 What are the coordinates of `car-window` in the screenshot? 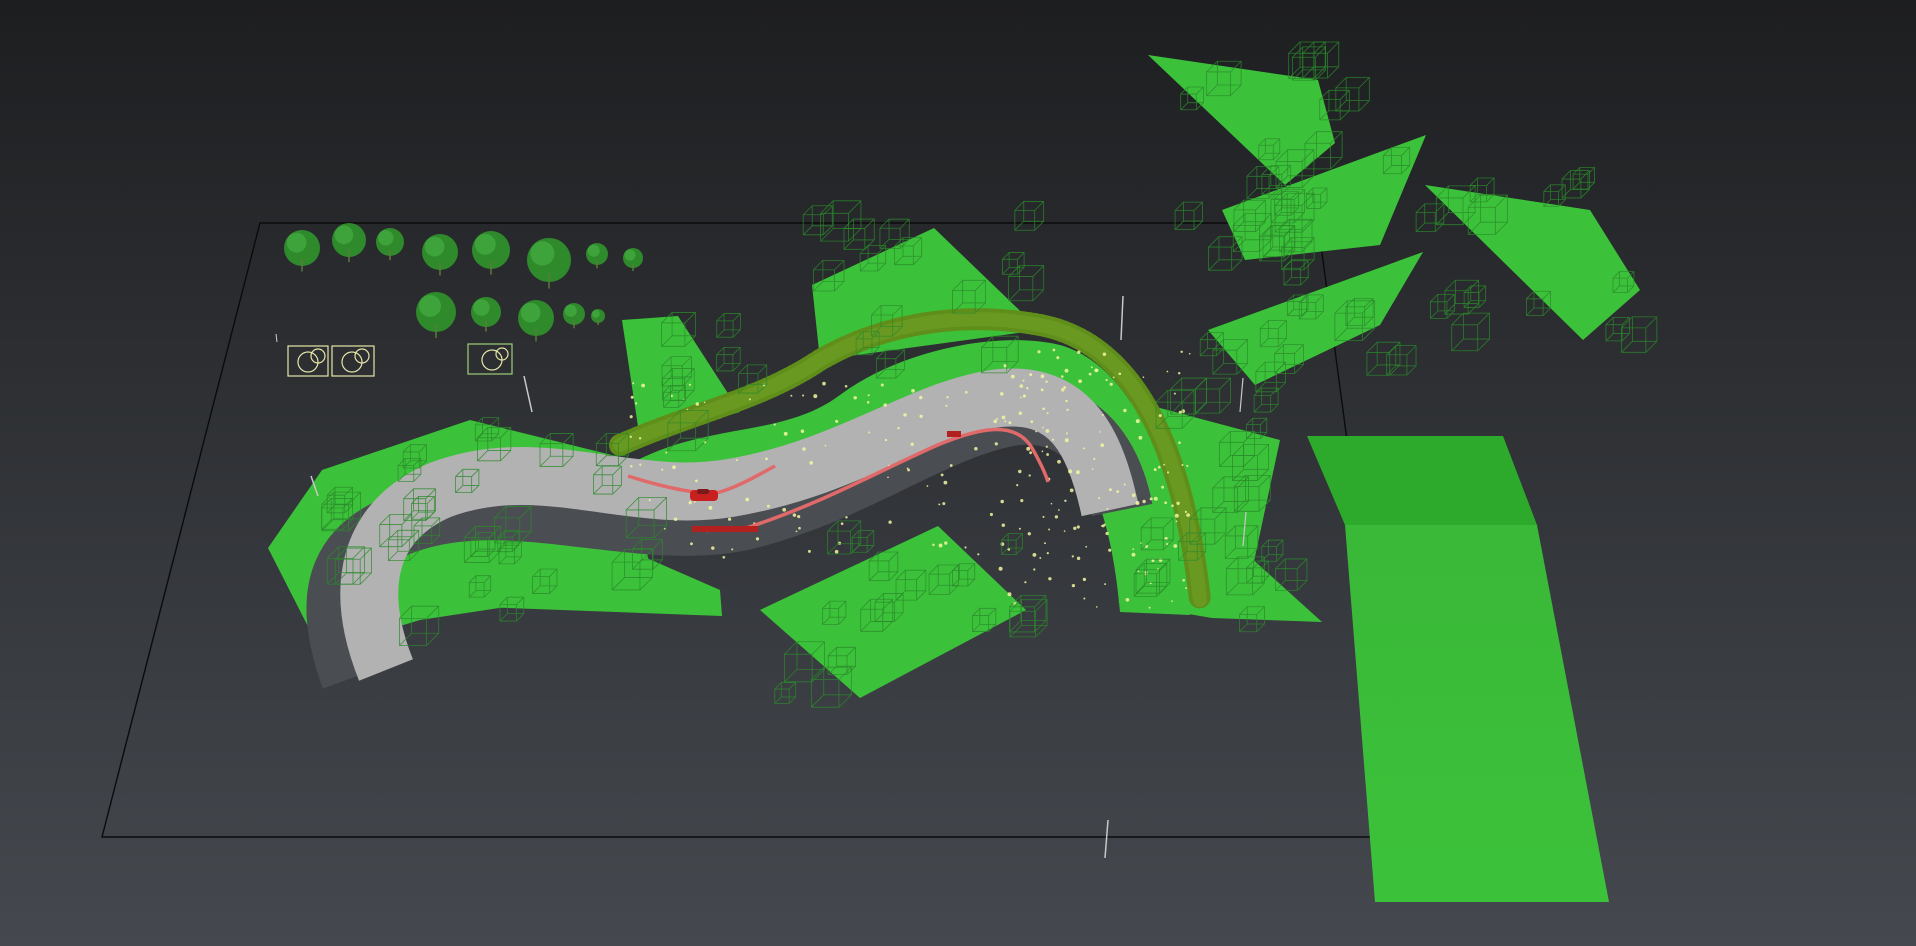 It's located at (703, 491).